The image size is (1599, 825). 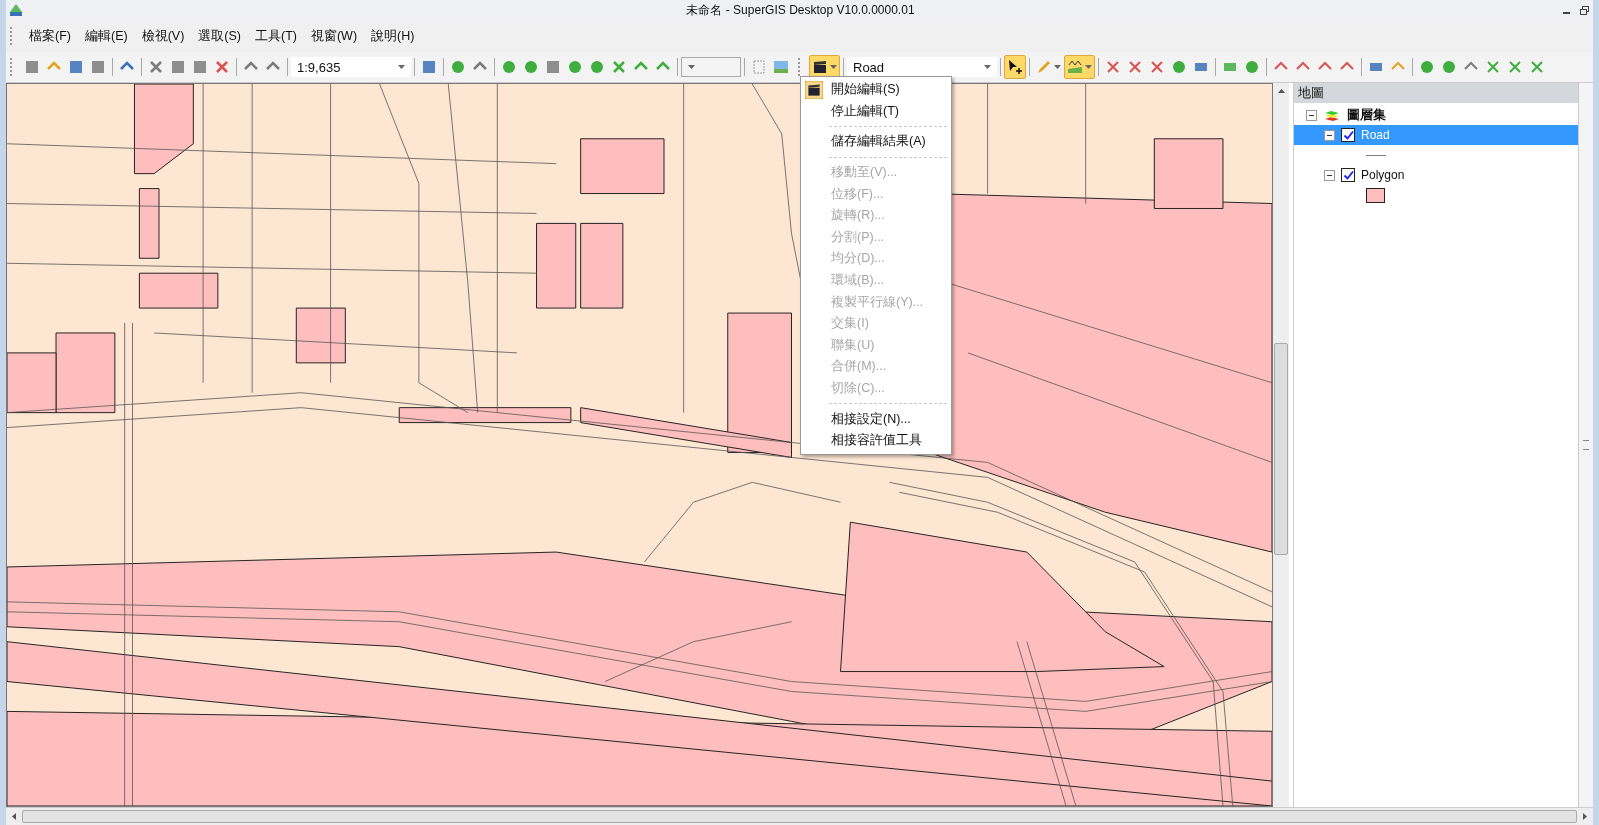 What do you see at coordinates (800, 10) in the screenshot?
I see `window-title: 未命名 - SuperGIS Desktop V10.0.0000.01` at bounding box center [800, 10].